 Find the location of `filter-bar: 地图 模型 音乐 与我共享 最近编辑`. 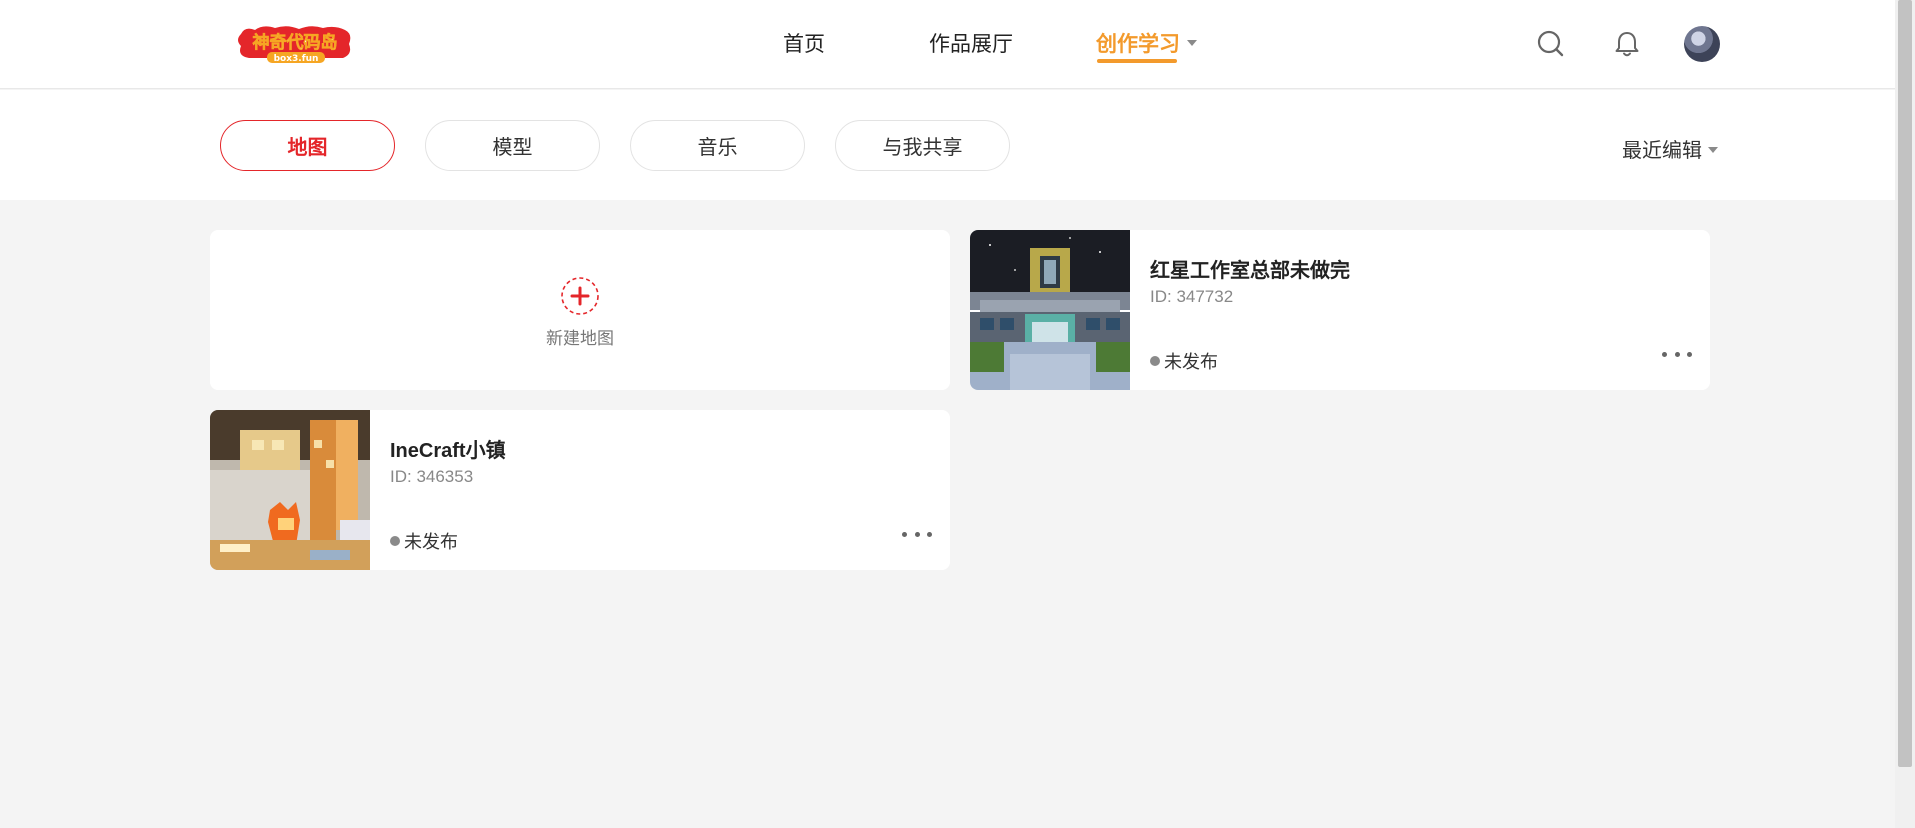

filter-bar: 地图 模型 音乐 与我共享 最近编辑 is located at coordinates (947, 145).